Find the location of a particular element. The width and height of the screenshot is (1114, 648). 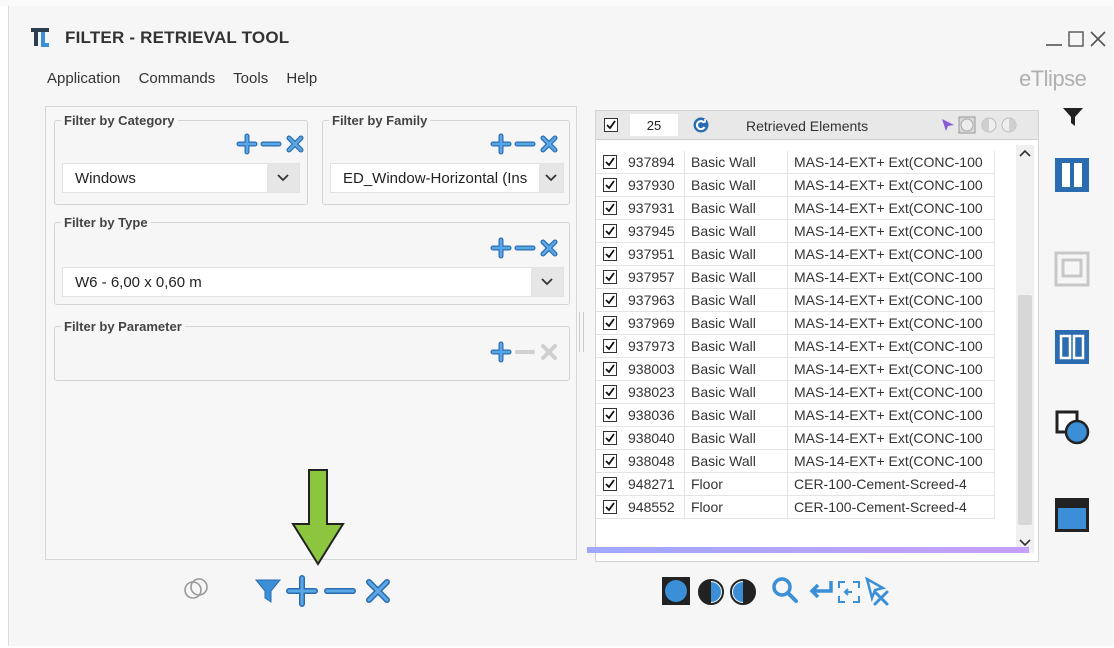

overlap-circles-icon is located at coordinates (196, 589).